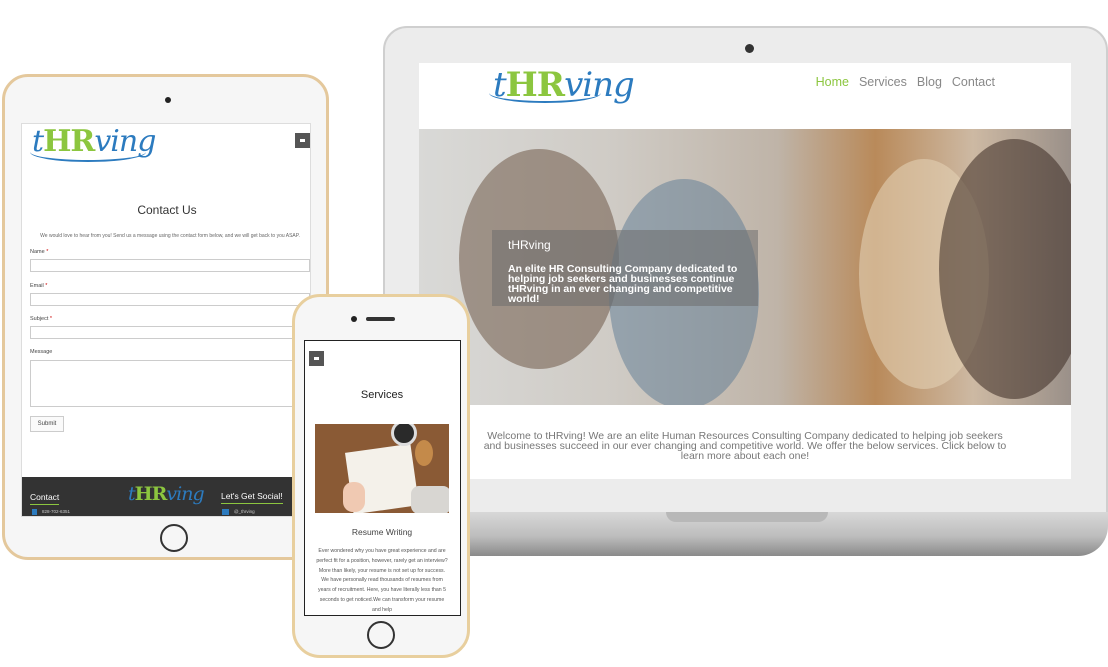 The width and height of the screenshot is (1108, 667). I want to click on email-label-text: Email, so click(37, 286).